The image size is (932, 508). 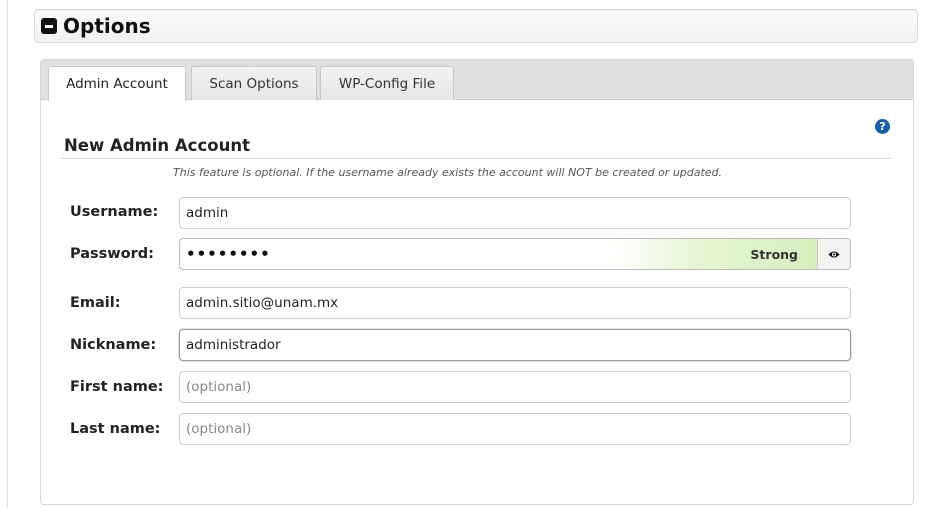 I want to click on minus-square-icon, so click(x=49, y=26).